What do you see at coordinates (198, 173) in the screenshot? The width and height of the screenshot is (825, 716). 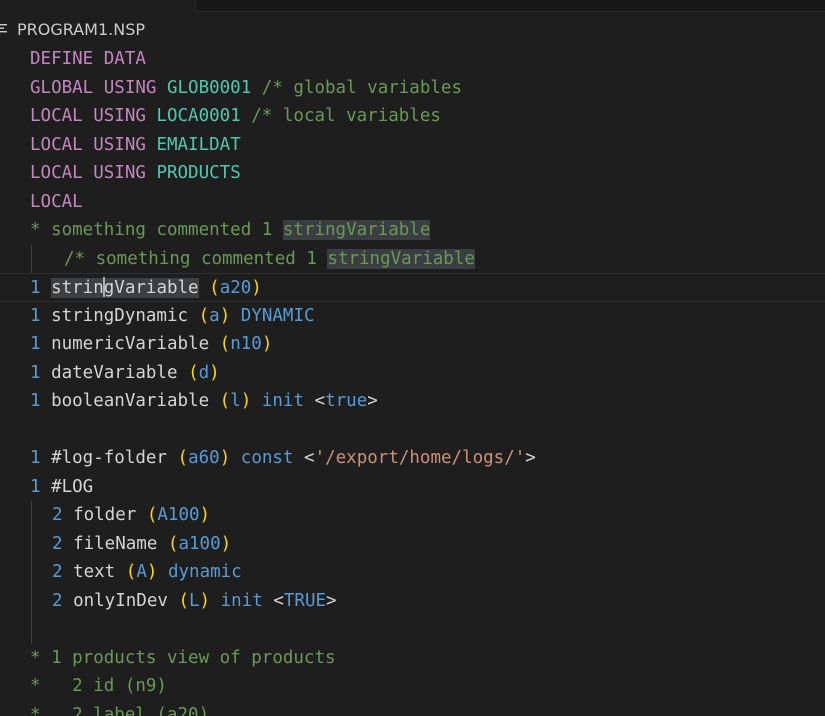 I see `data-area-name: PRODUCTS` at bounding box center [198, 173].